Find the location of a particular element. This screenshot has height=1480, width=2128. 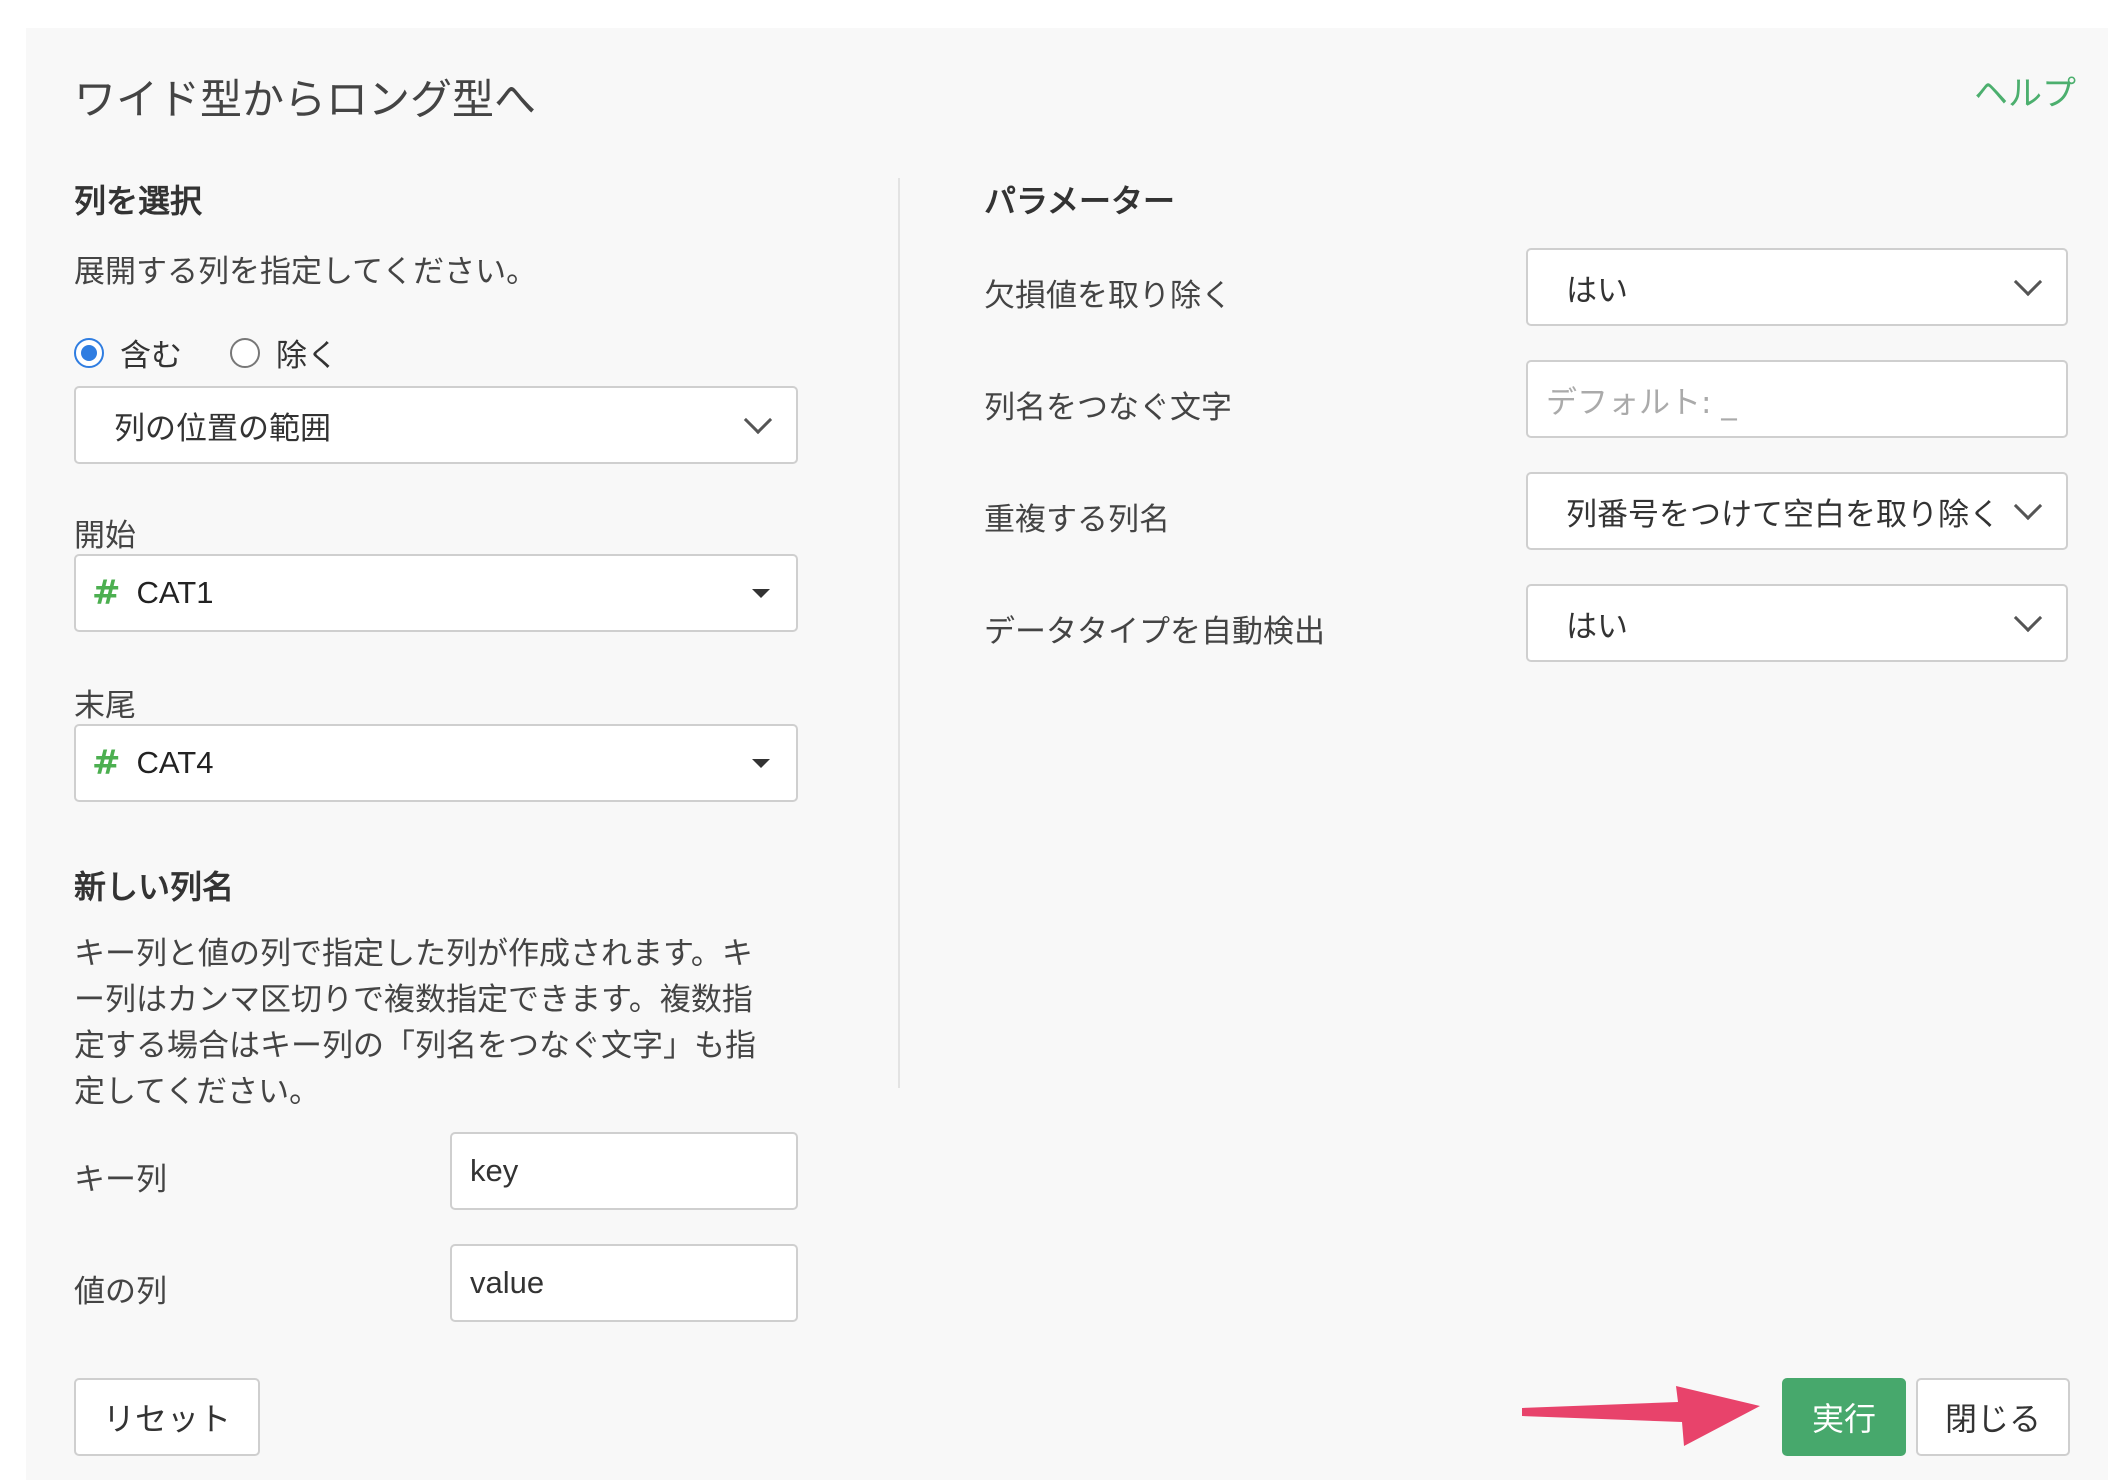

end-label: 末尾 is located at coordinates (105, 706).